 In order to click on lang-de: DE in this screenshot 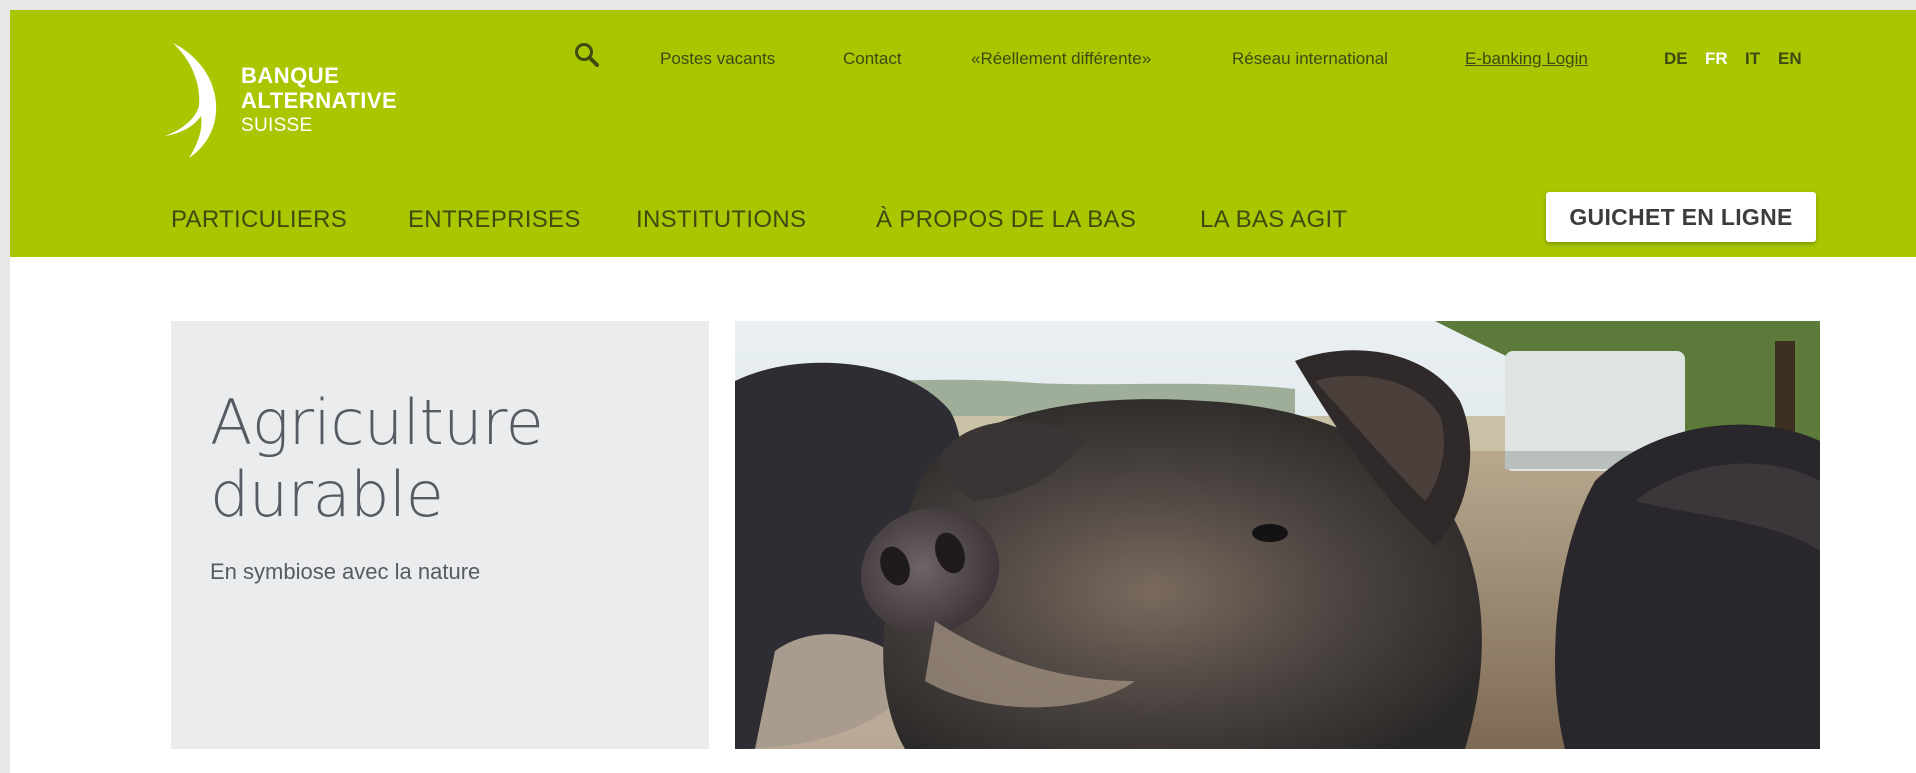, I will do `click(1676, 59)`.